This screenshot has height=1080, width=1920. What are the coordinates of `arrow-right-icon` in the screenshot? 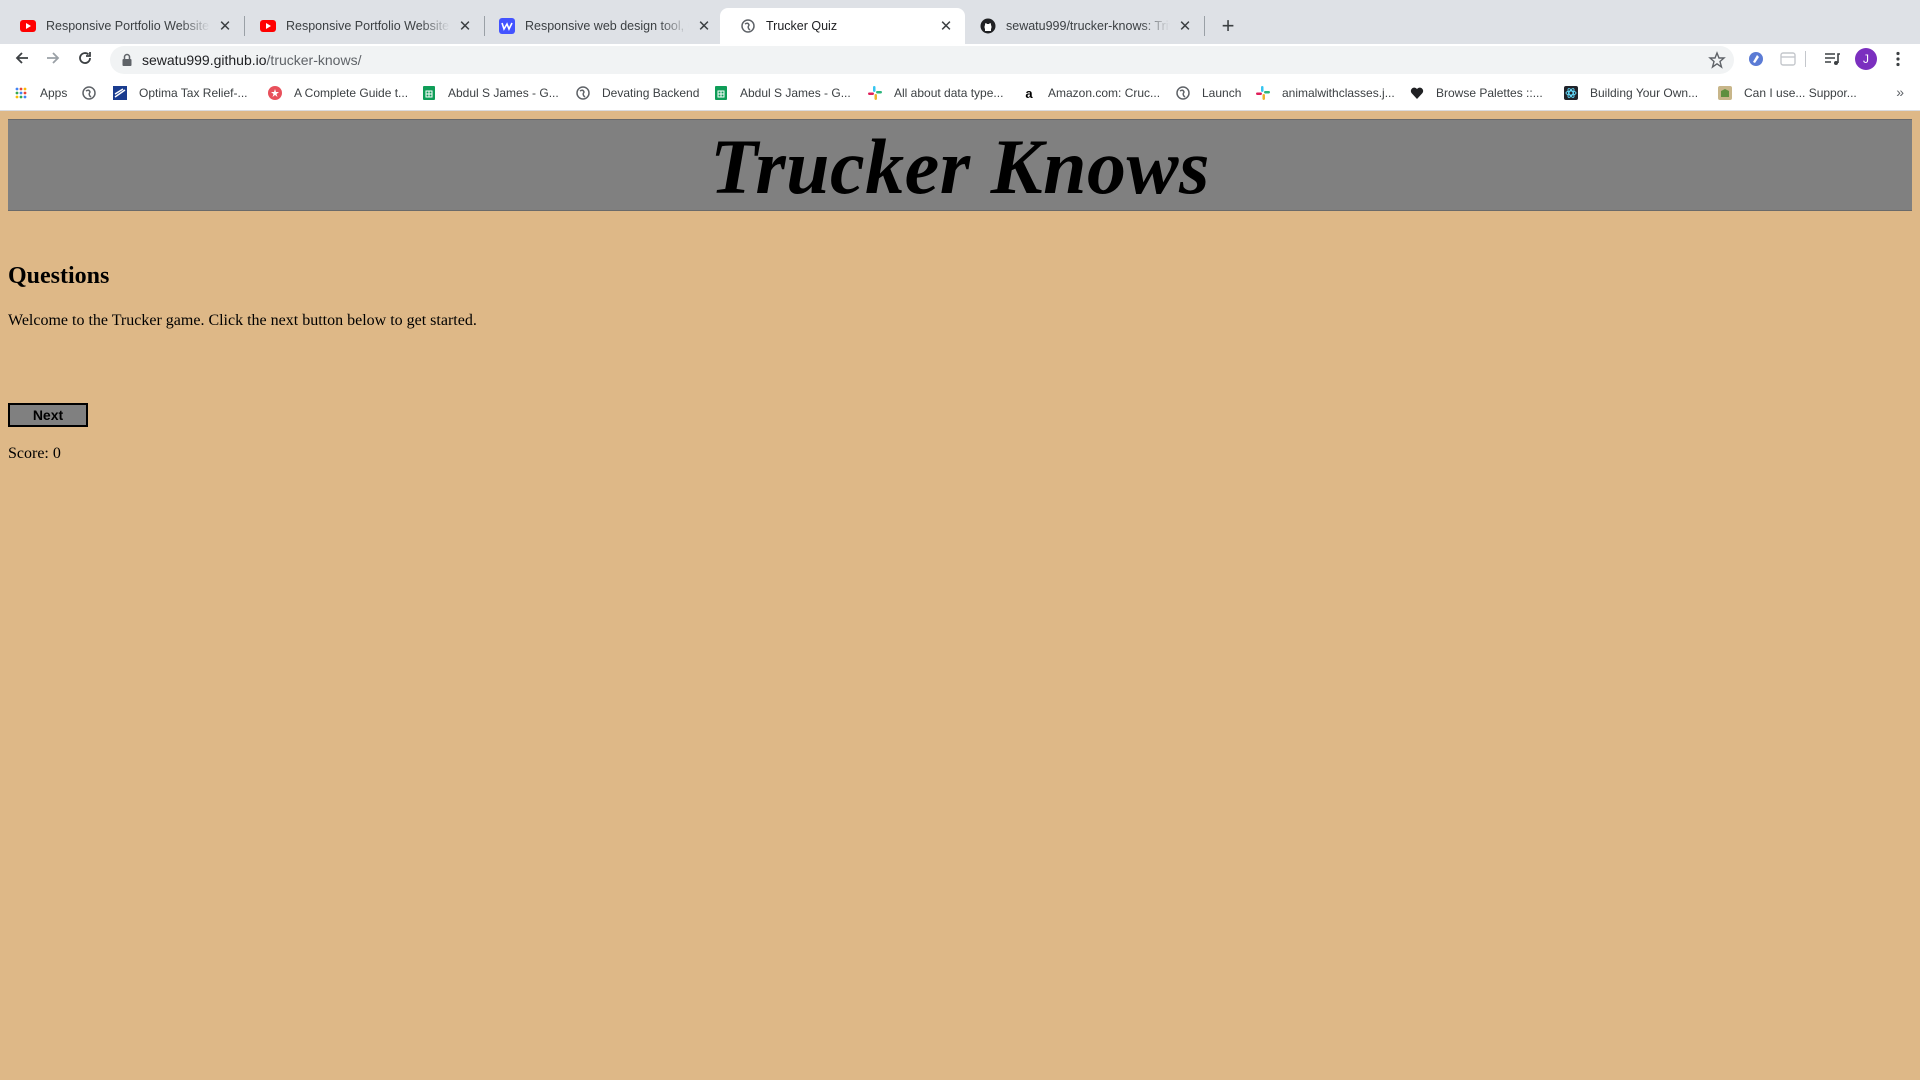 It's located at (53, 60).